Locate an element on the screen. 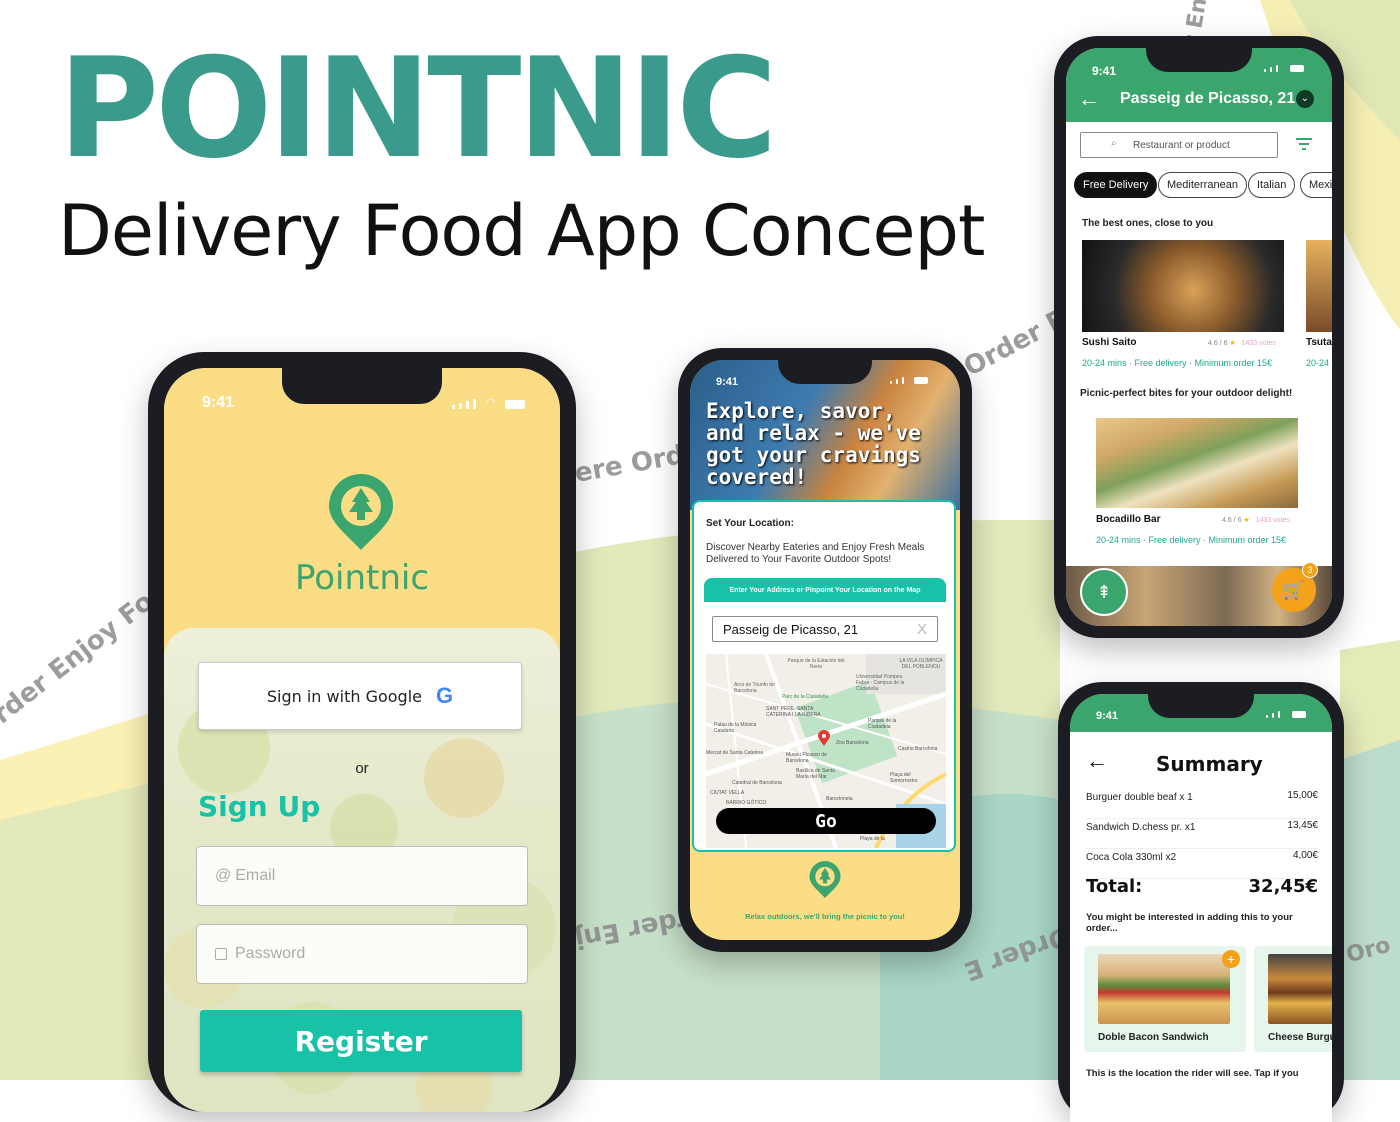  map-label: LA VILA OLÍMPICA DEL POBLENOU is located at coordinates (921, 664).